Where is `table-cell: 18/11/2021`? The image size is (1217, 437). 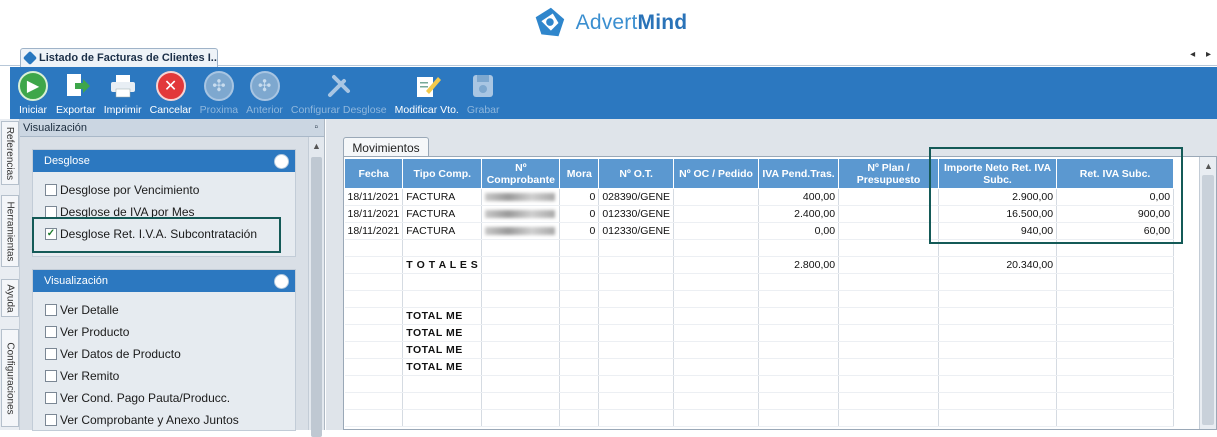 table-cell: 18/11/2021 is located at coordinates (374, 214).